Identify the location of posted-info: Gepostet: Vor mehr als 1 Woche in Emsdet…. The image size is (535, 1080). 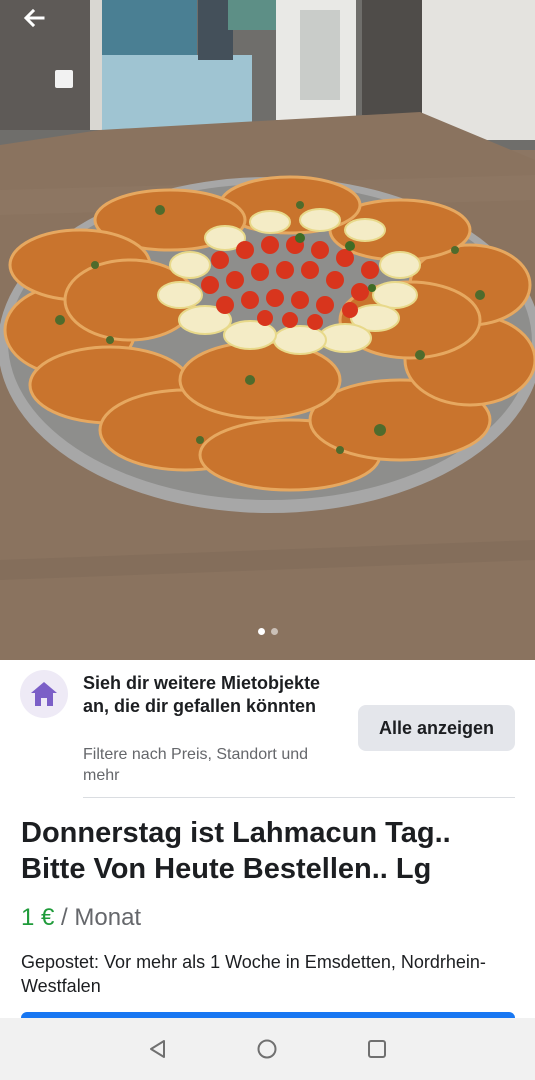
(253, 974).